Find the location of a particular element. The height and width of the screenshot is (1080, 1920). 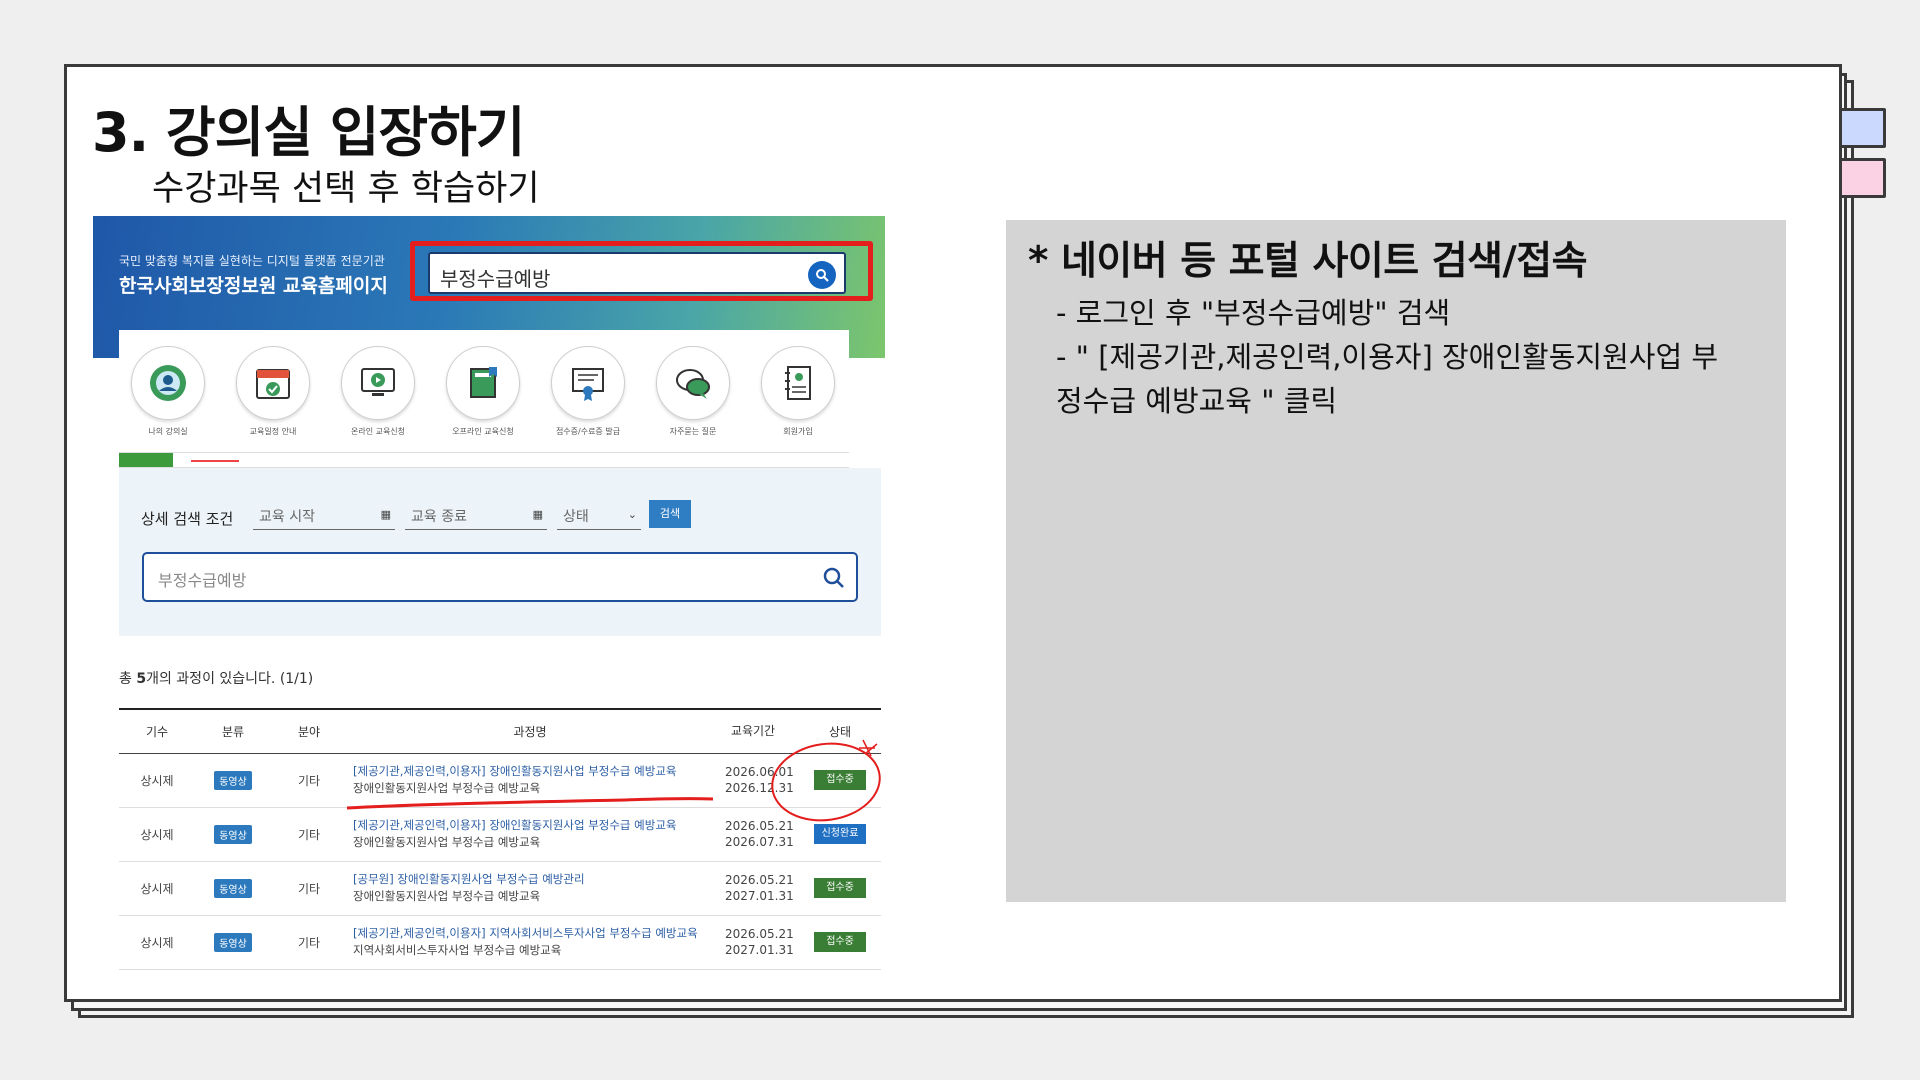

calendar-check-icon is located at coordinates (273, 384).